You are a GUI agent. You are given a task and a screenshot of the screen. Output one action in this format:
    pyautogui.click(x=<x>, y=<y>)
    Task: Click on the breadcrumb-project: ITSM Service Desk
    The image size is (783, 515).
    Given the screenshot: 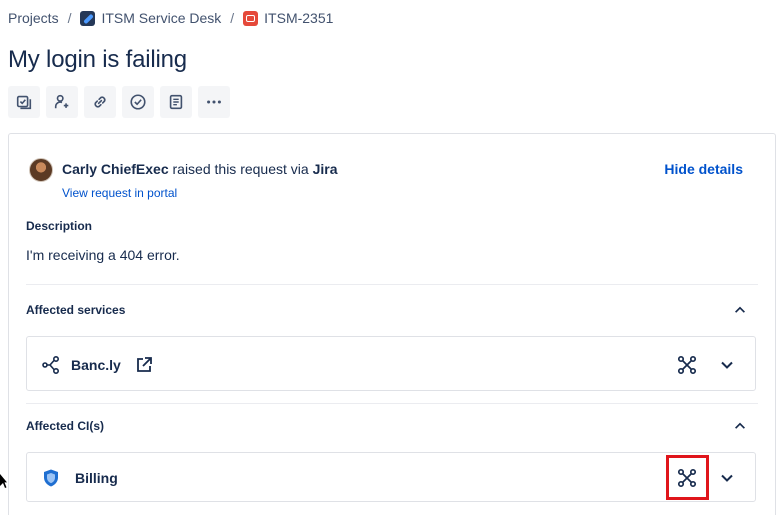 What is the action you would take?
    pyautogui.click(x=150, y=18)
    